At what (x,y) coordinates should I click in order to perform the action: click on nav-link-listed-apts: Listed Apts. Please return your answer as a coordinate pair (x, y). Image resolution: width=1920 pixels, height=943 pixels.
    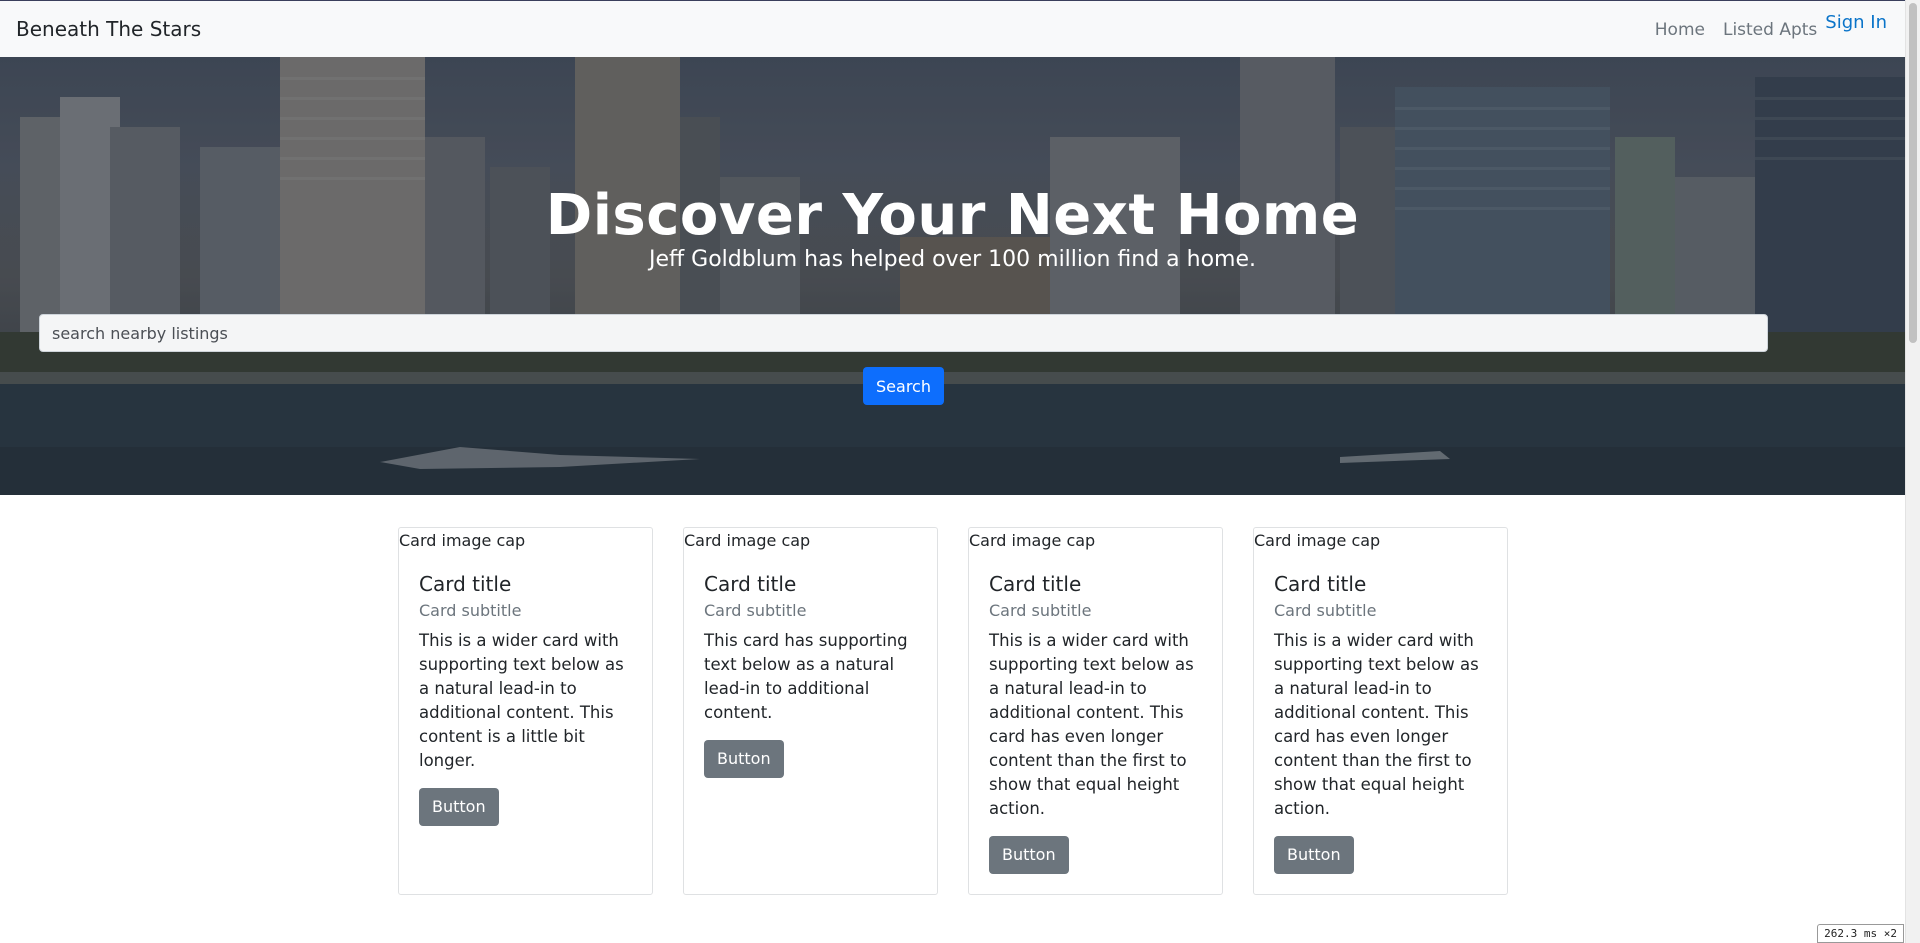
    Looking at the image, I should click on (1770, 30).